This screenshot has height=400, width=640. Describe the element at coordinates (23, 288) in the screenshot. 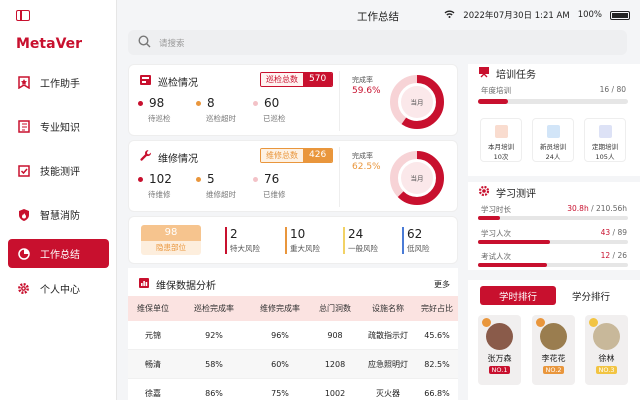

I see `gear-icon` at that location.